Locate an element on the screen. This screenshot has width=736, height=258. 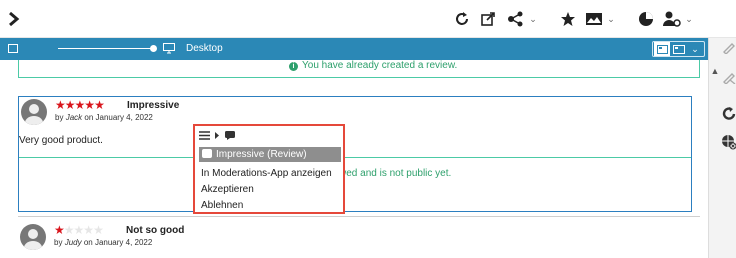
menu-item-label: Impressive (Review) is located at coordinates (261, 154).